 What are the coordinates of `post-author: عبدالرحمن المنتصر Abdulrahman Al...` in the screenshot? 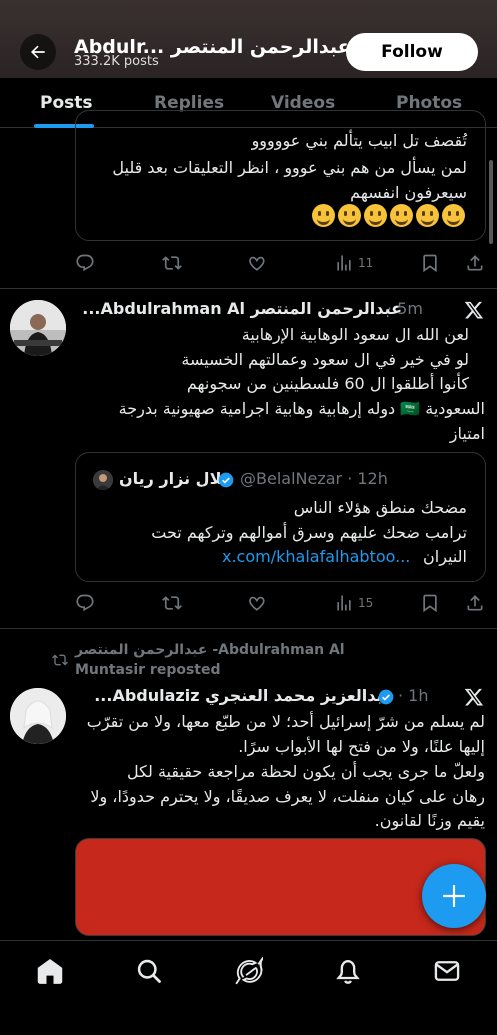 It's located at (242, 308).